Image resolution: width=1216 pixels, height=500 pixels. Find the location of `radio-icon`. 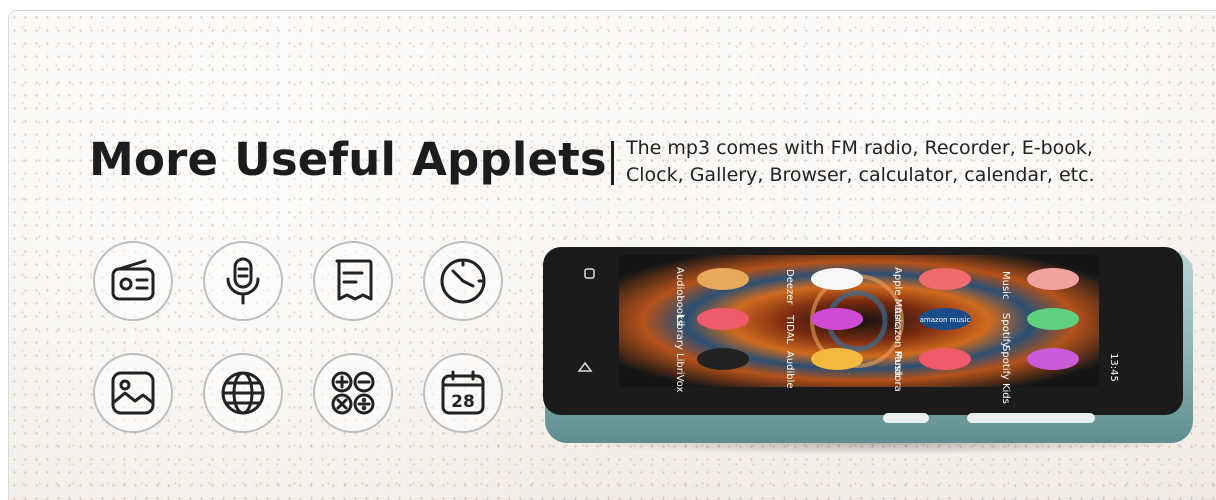

radio-icon is located at coordinates (133, 281).